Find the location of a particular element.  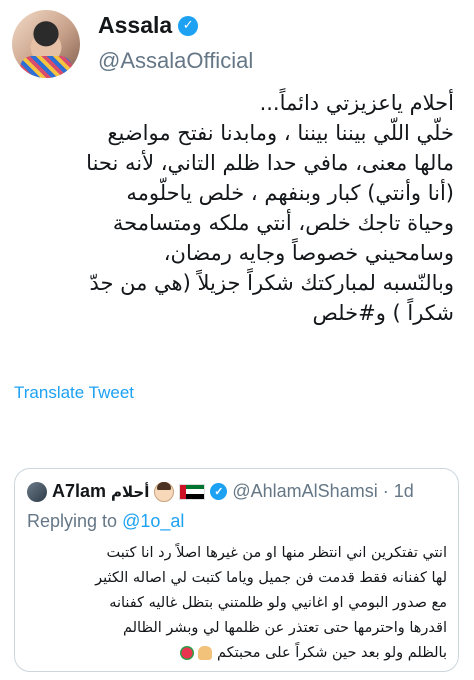

author-display-name: Assala is located at coordinates (135, 25).